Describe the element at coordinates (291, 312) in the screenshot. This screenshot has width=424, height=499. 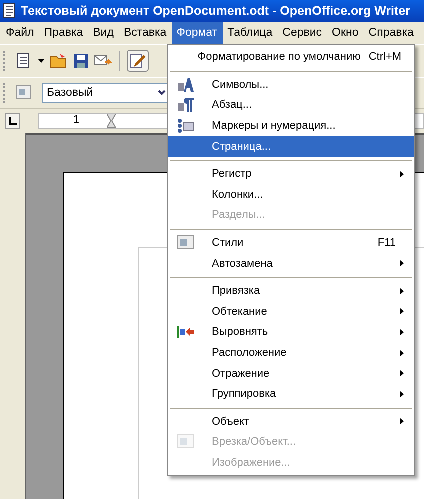
I see `menu-item: Обтекание` at that location.